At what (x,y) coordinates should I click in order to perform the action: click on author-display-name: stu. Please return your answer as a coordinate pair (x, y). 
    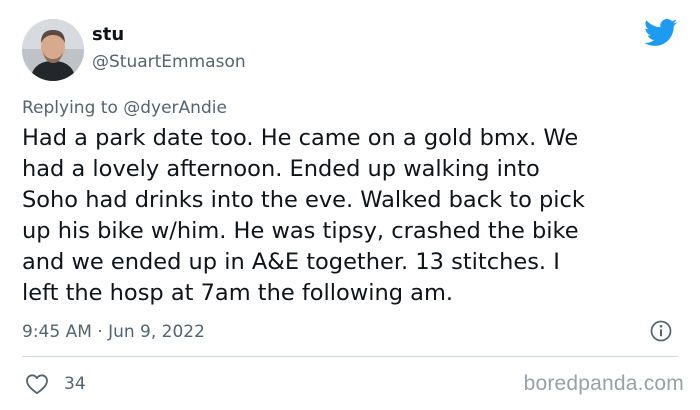
    Looking at the image, I should click on (108, 35).